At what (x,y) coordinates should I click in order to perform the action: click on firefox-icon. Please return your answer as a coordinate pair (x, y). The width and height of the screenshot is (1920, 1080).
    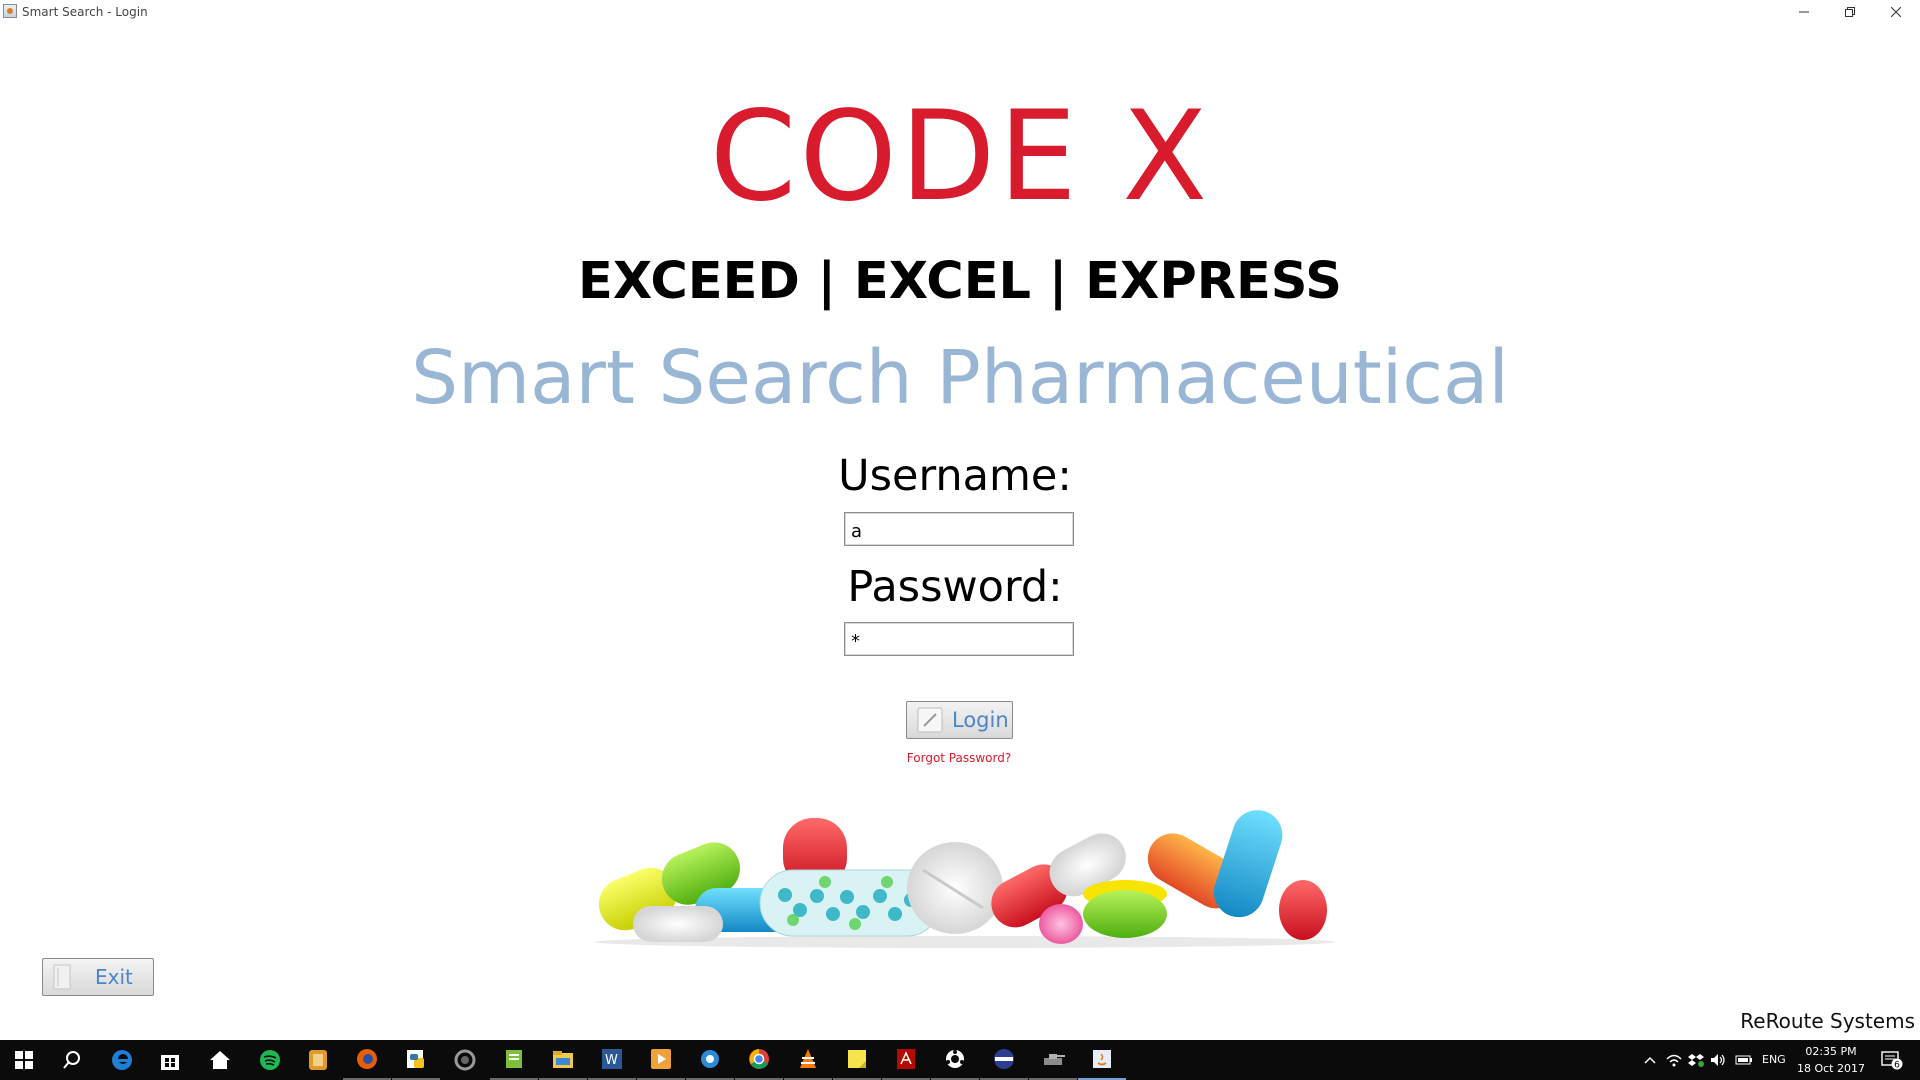
    Looking at the image, I should click on (367, 1059).